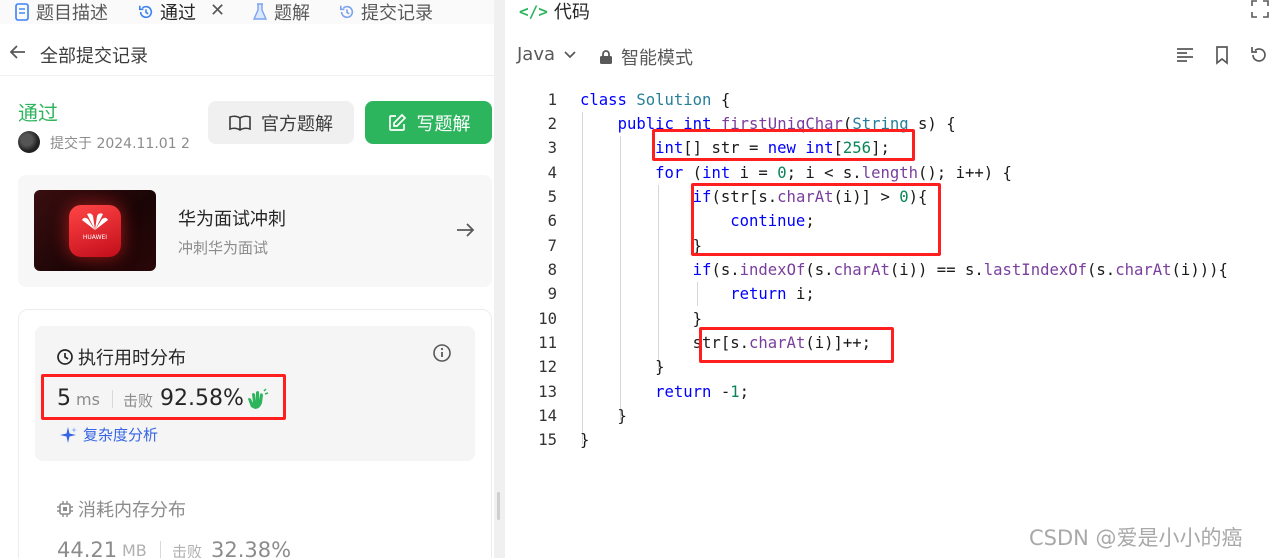 Image resolution: width=1270 pixels, height=558 pixels. Describe the element at coordinates (120, 144) in the screenshot. I see `submitted-time: 提交于 2024.11.01 2` at that location.